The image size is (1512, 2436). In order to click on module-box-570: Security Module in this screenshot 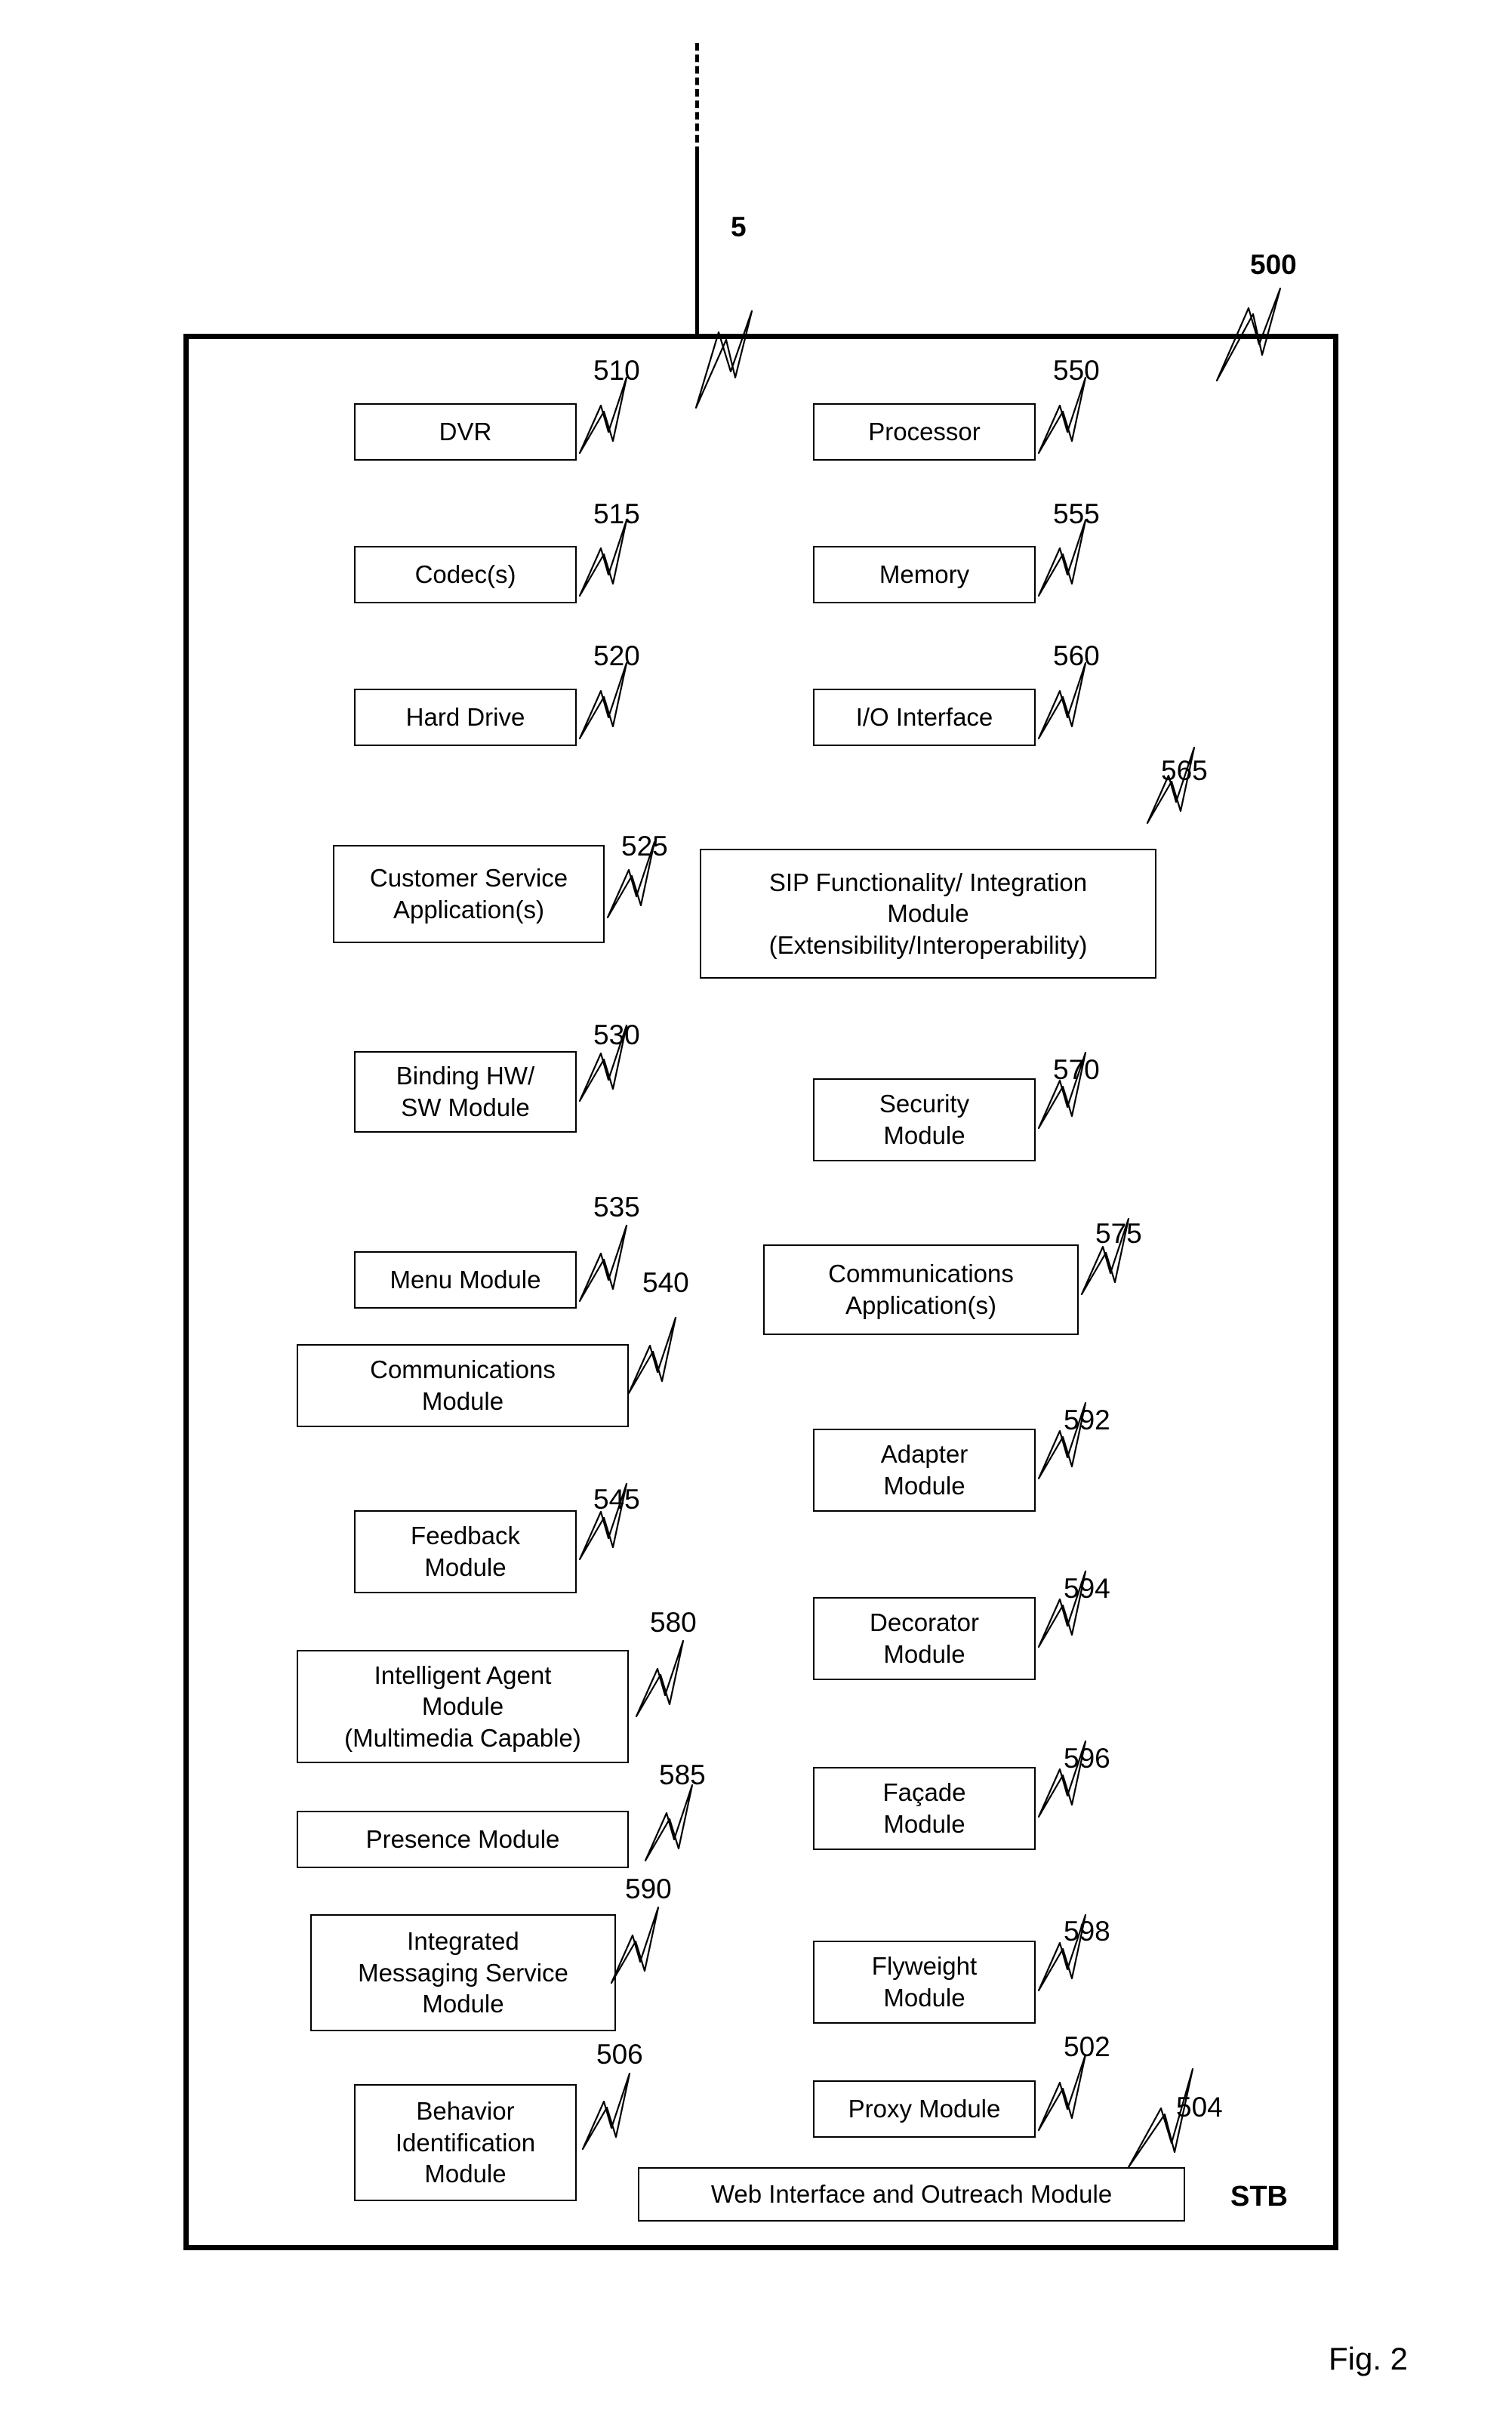, I will do `click(924, 1120)`.